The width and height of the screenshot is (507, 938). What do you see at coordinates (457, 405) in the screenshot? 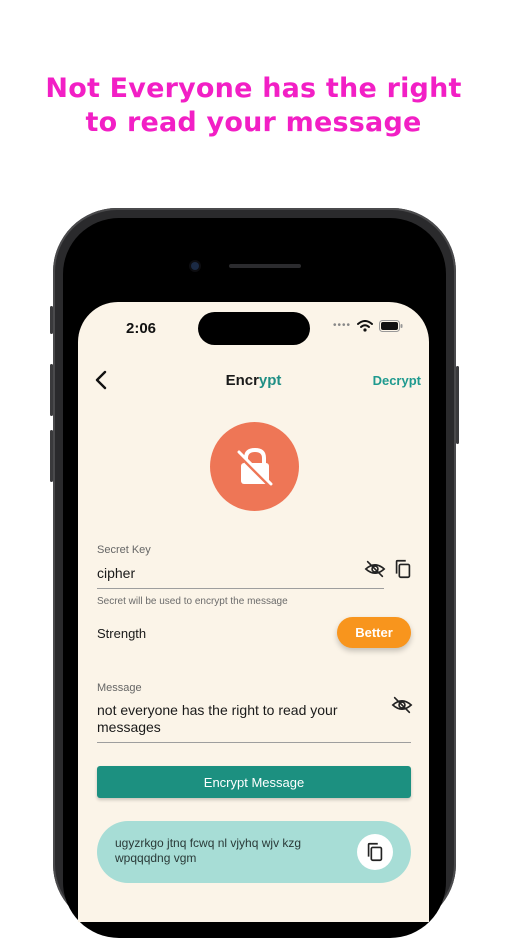
I see `power-button` at bounding box center [457, 405].